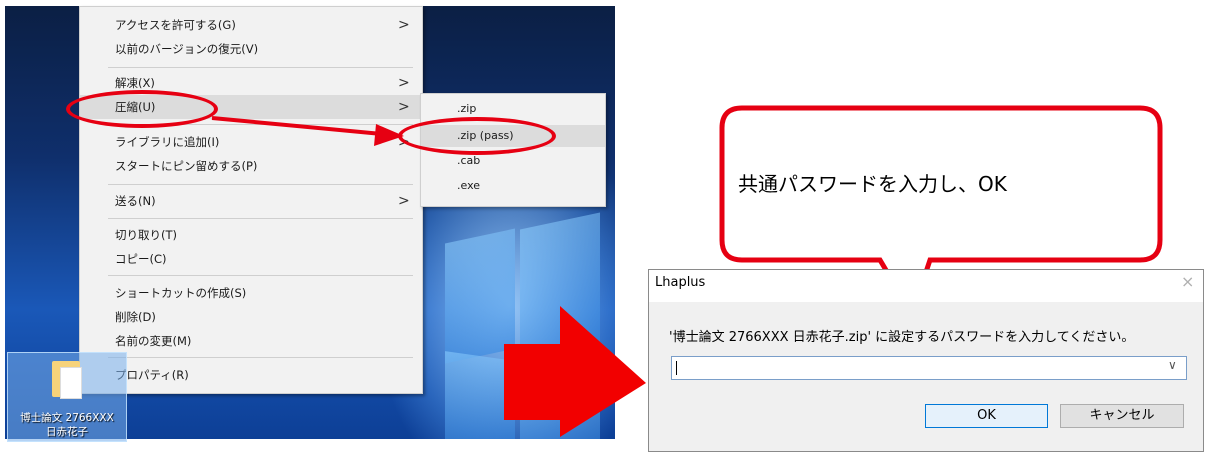 Image resolution: width=1216 pixels, height=455 pixels. I want to click on menu-item-label: ショートカットの作成(S), so click(181, 293).